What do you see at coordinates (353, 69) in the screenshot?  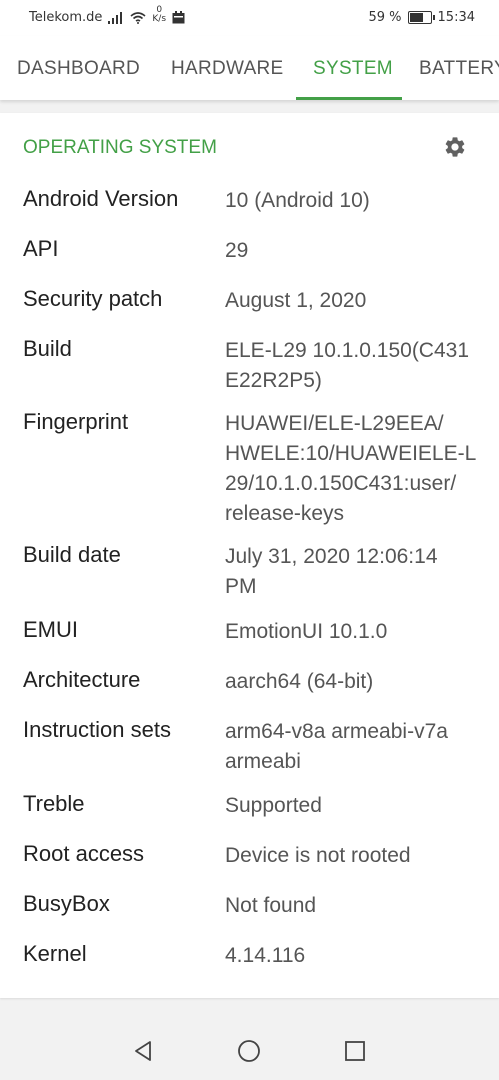 I see `tab-system: SYSTEM` at bounding box center [353, 69].